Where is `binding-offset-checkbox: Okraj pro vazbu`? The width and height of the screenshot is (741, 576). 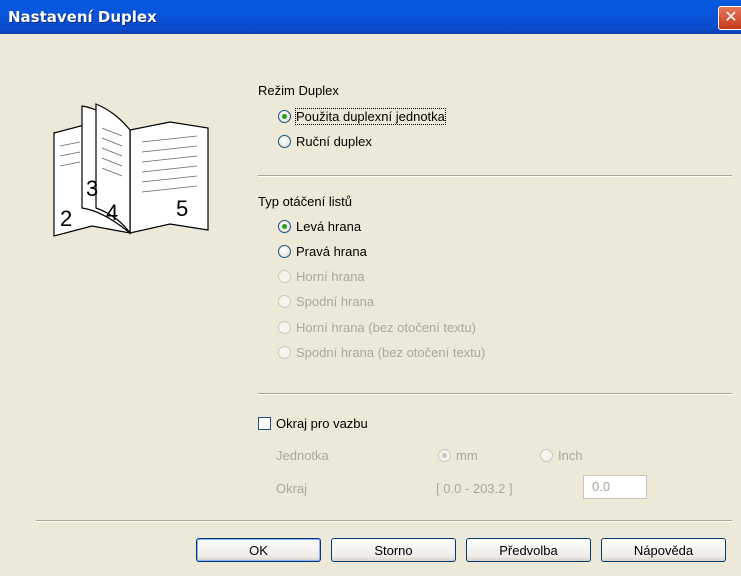 binding-offset-checkbox: Okraj pro vazbu is located at coordinates (313, 423).